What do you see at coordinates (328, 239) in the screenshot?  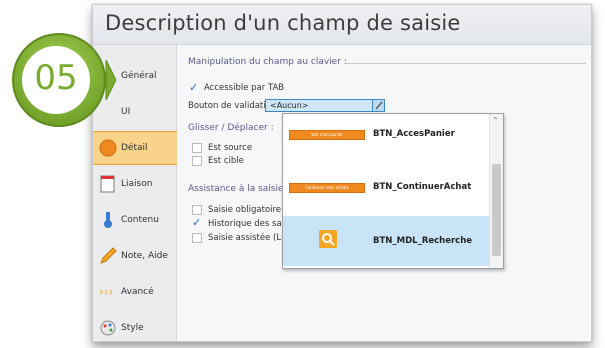 I see `search-icon` at bounding box center [328, 239].